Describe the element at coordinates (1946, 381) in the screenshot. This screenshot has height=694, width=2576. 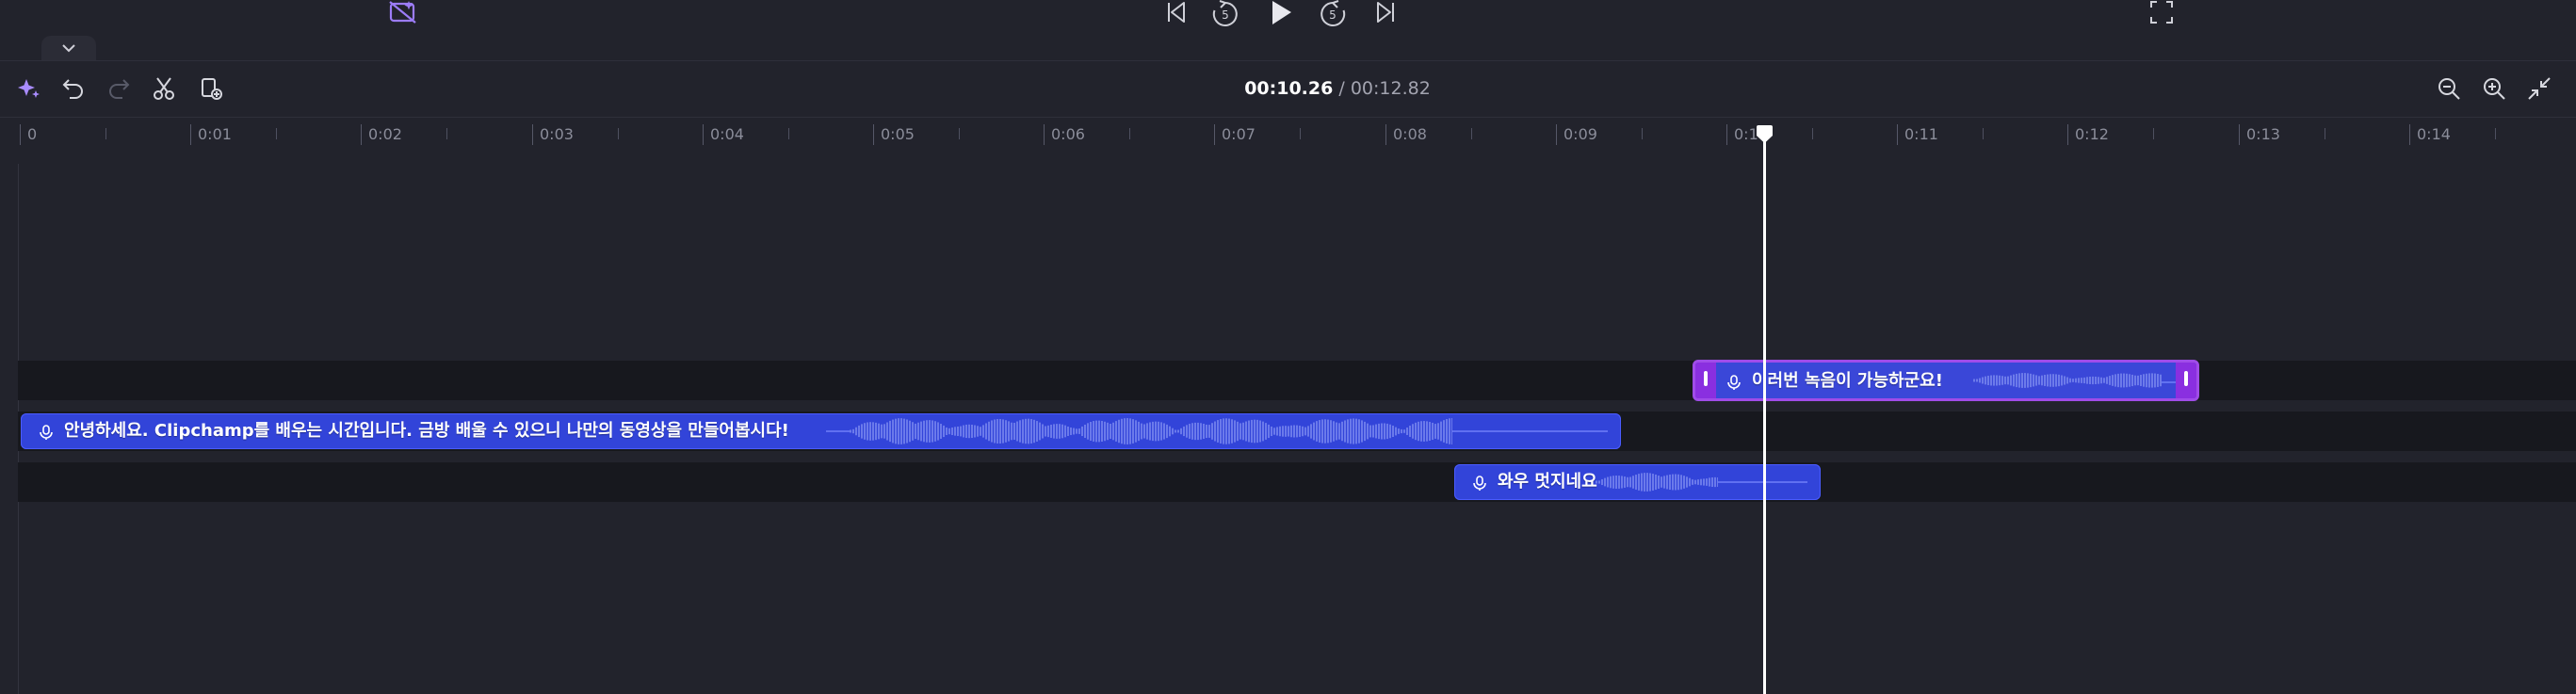
I see `audio-clip-selected: 이러번 녹음이 가능하군요!` at that location.